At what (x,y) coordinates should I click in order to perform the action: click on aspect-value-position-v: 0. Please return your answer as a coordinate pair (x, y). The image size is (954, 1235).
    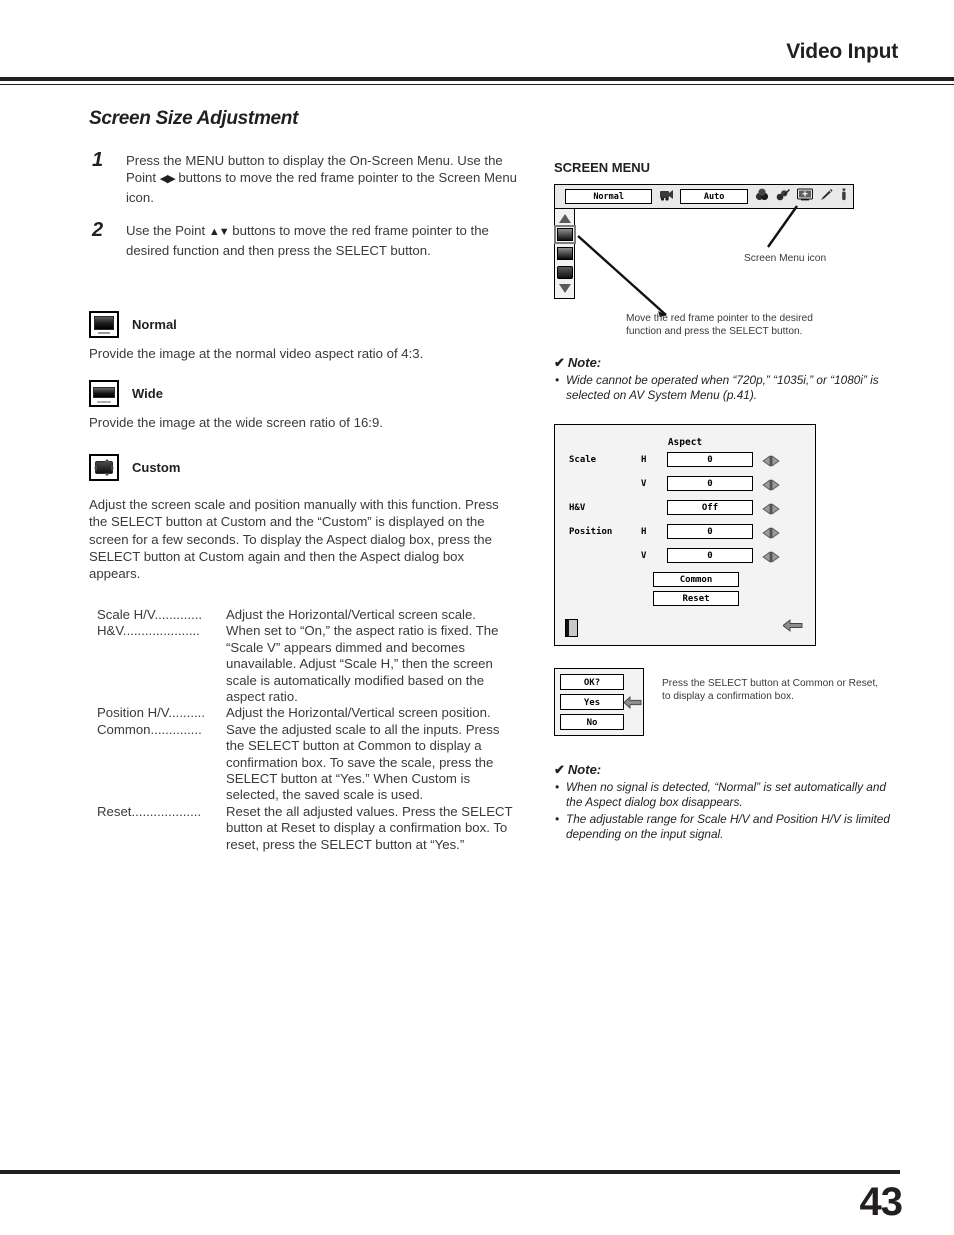
    Looking at the image, I should click on (710, 556).